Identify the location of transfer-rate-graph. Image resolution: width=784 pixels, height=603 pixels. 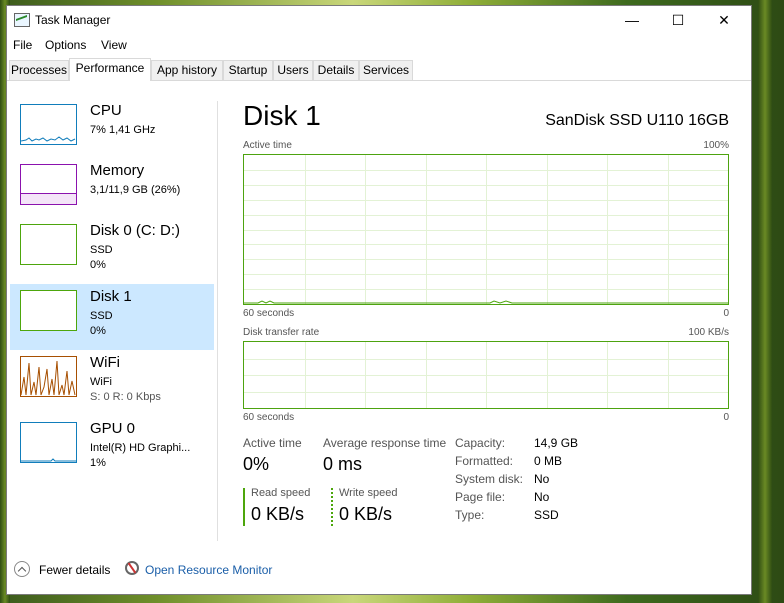
(486, 375).